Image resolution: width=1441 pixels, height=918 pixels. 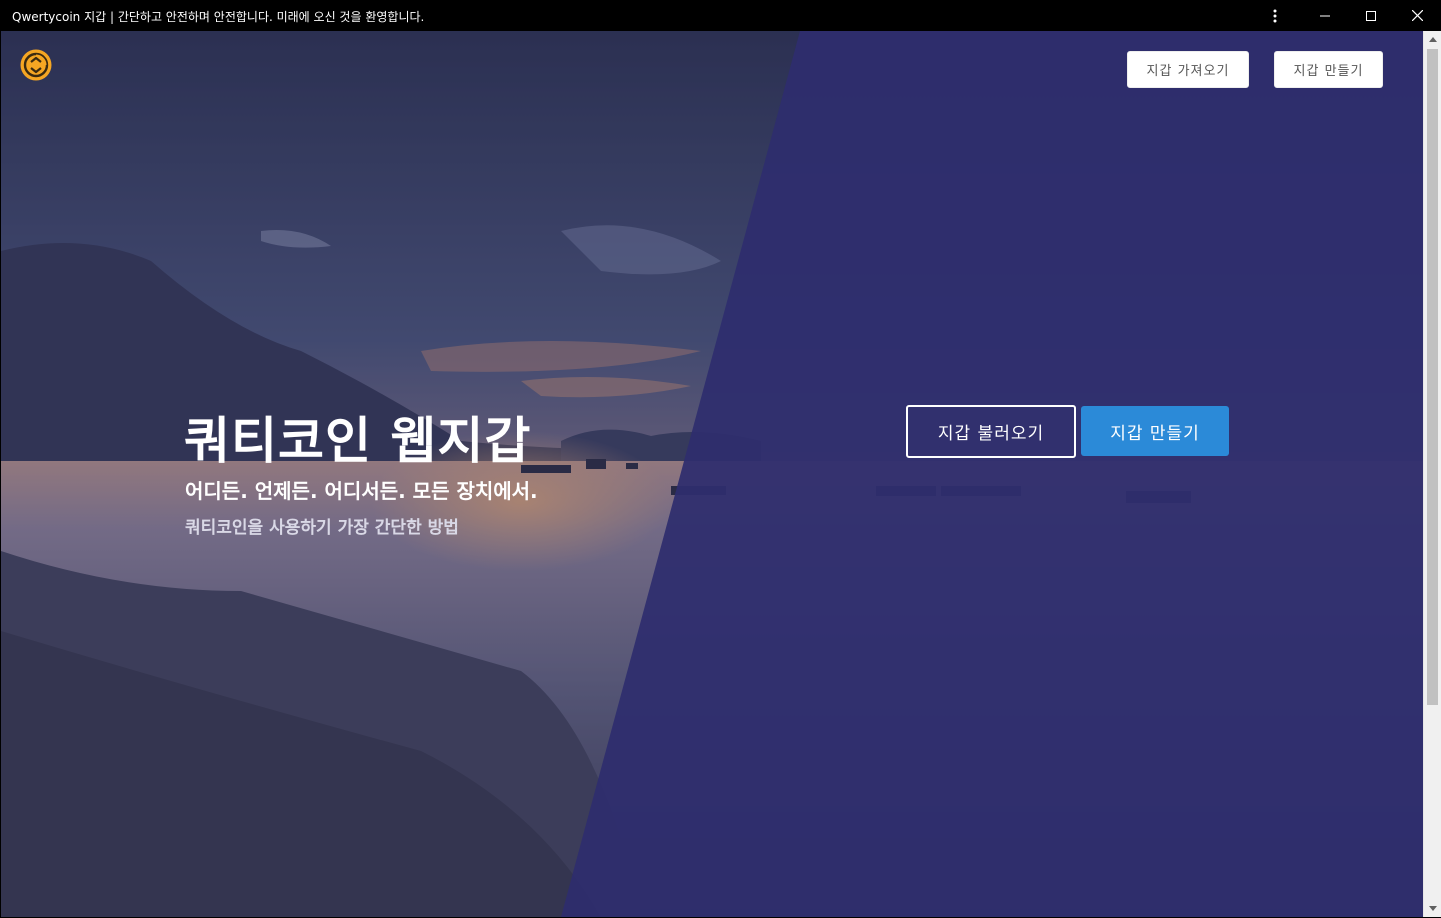 I want to click on scrollbar-thumb, so click(x=1432, y=377).